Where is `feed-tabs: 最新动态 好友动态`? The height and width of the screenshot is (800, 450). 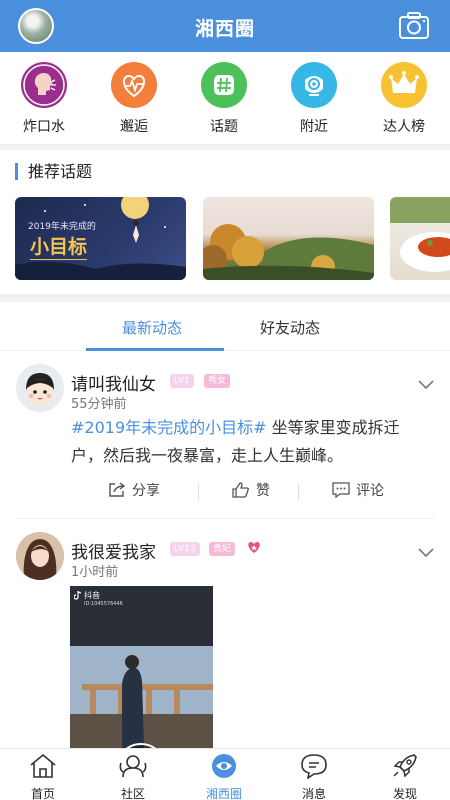
feed-tabs: 最新动态 好友动态 is located at coordinates (225, 328).